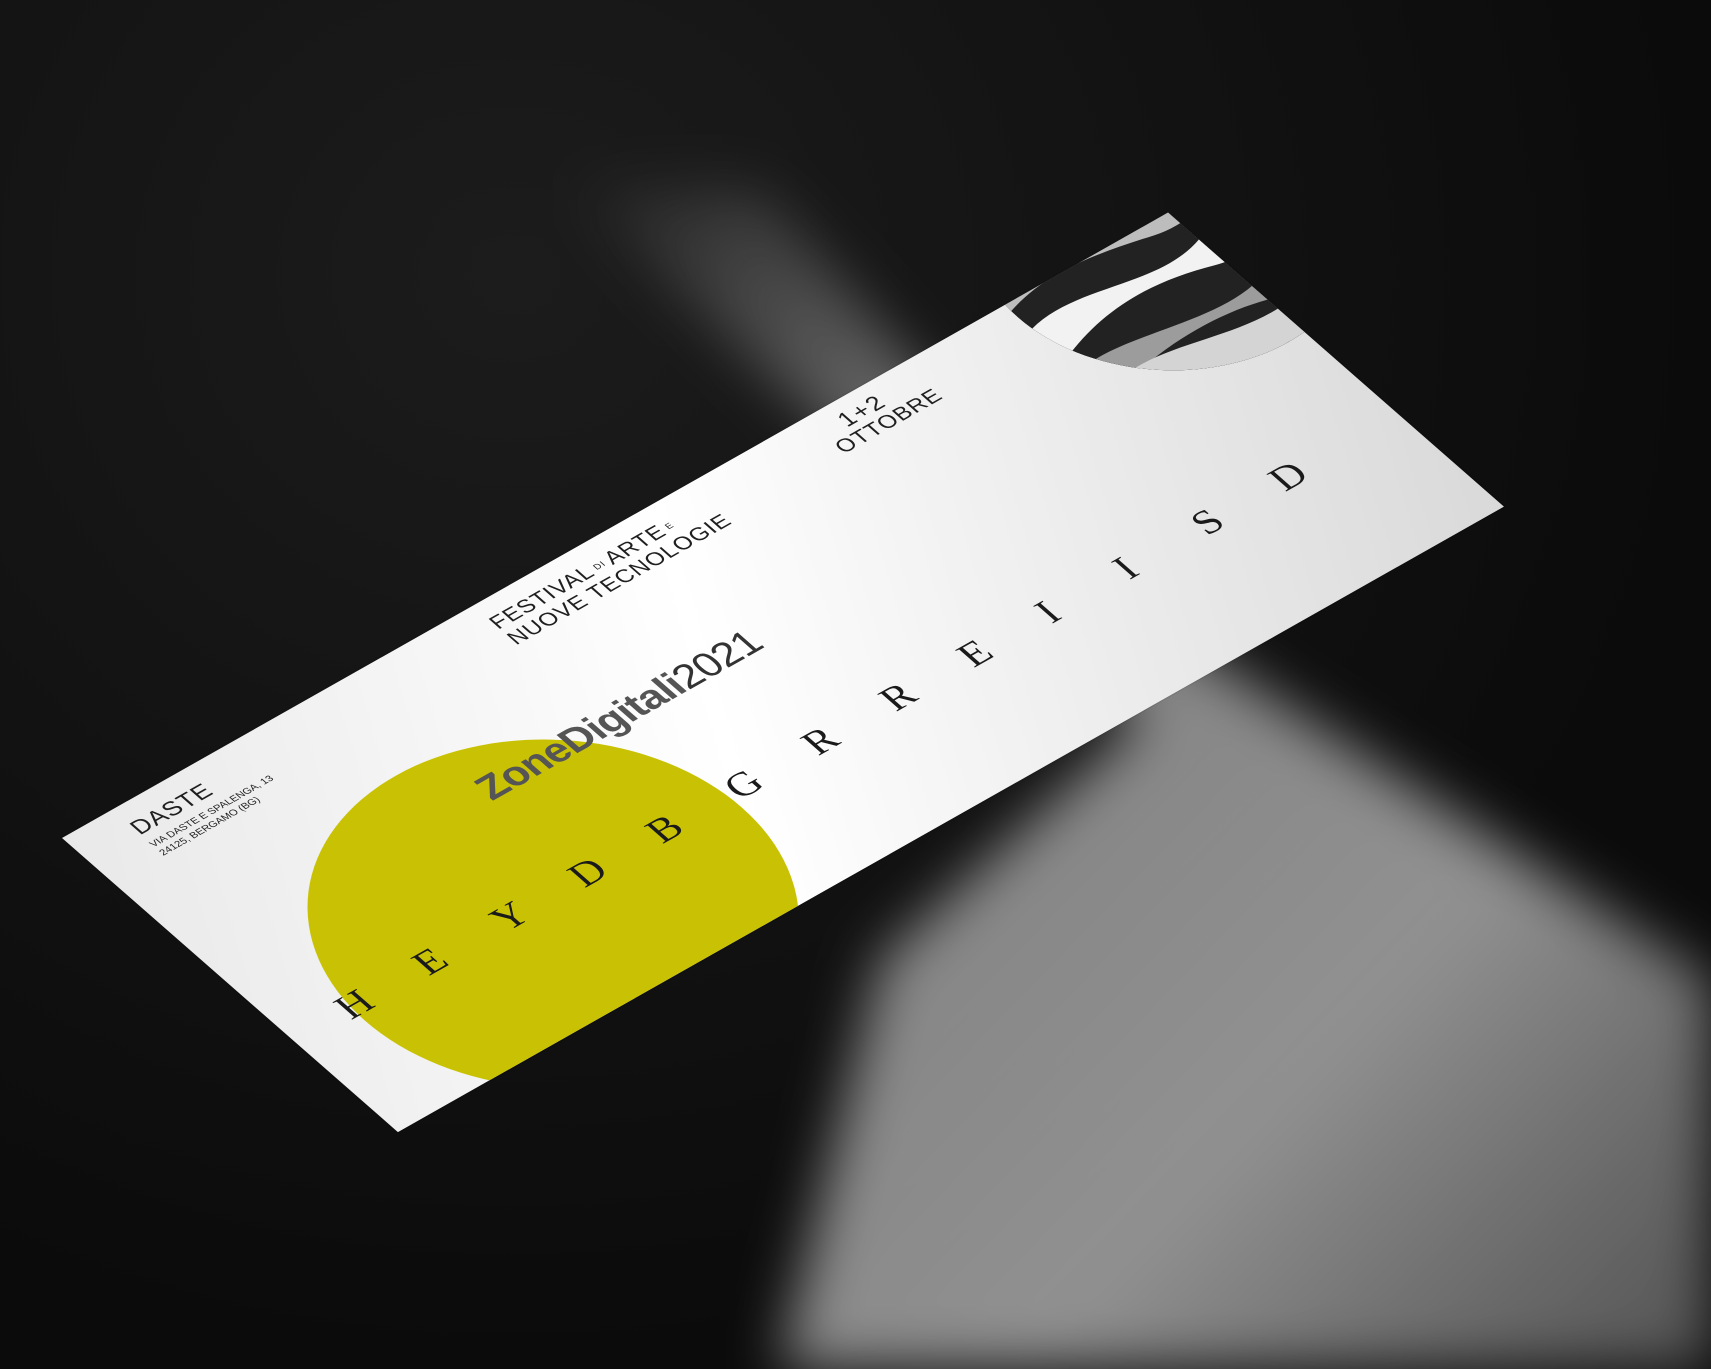 The height and width of the screenshot is (1369, 1711). I want to click on headline-letter: D, so click(1288, 476).